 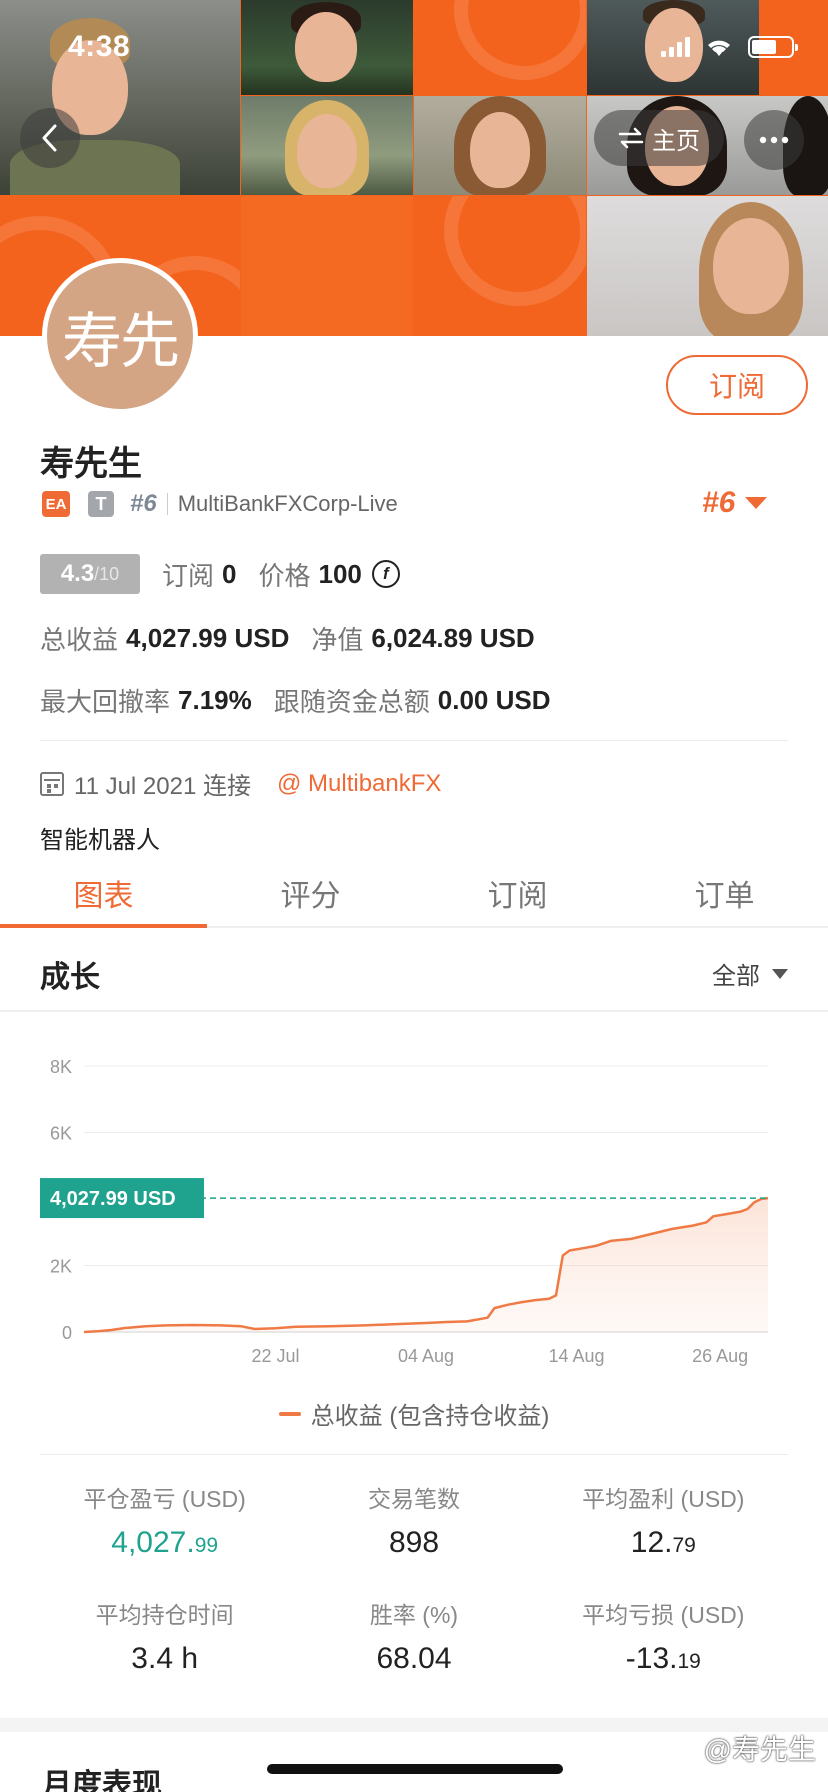 I want to click on rating-row: 4.3/10 订阅 0 价格 100 f, so click(x=220, y=574).